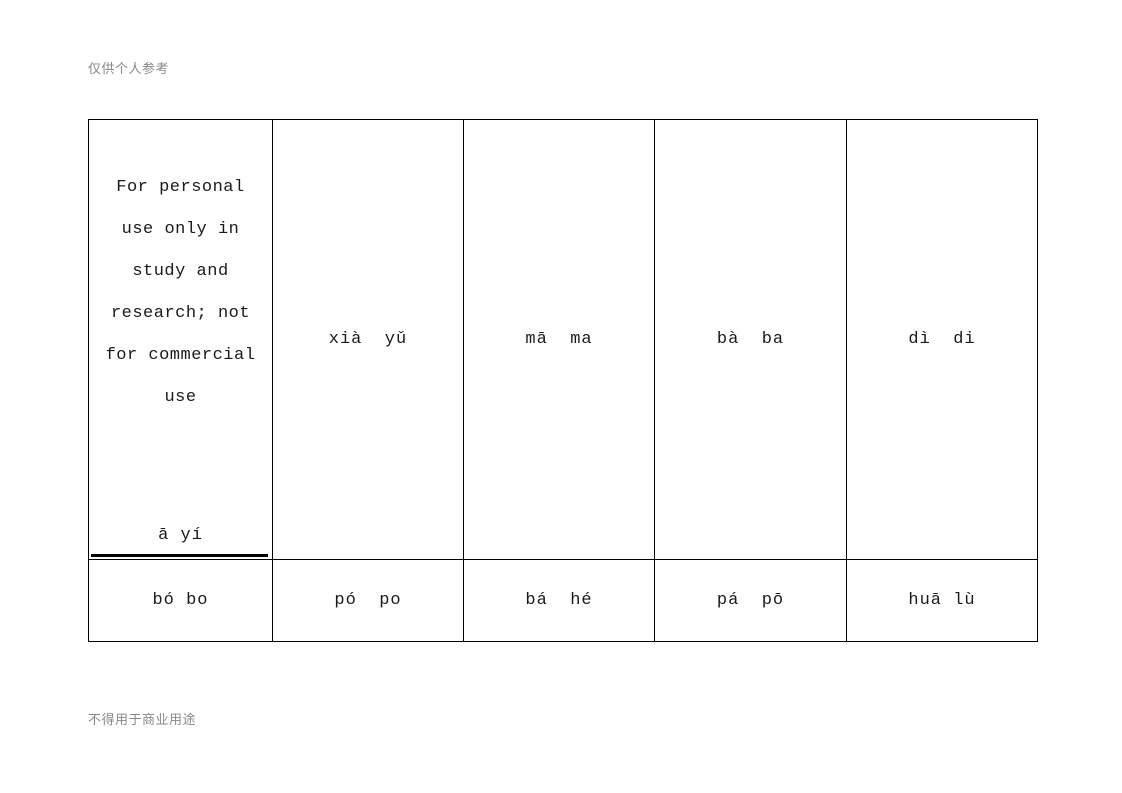  I want to click on table-cell: xià yǔ, so click(368, 339).